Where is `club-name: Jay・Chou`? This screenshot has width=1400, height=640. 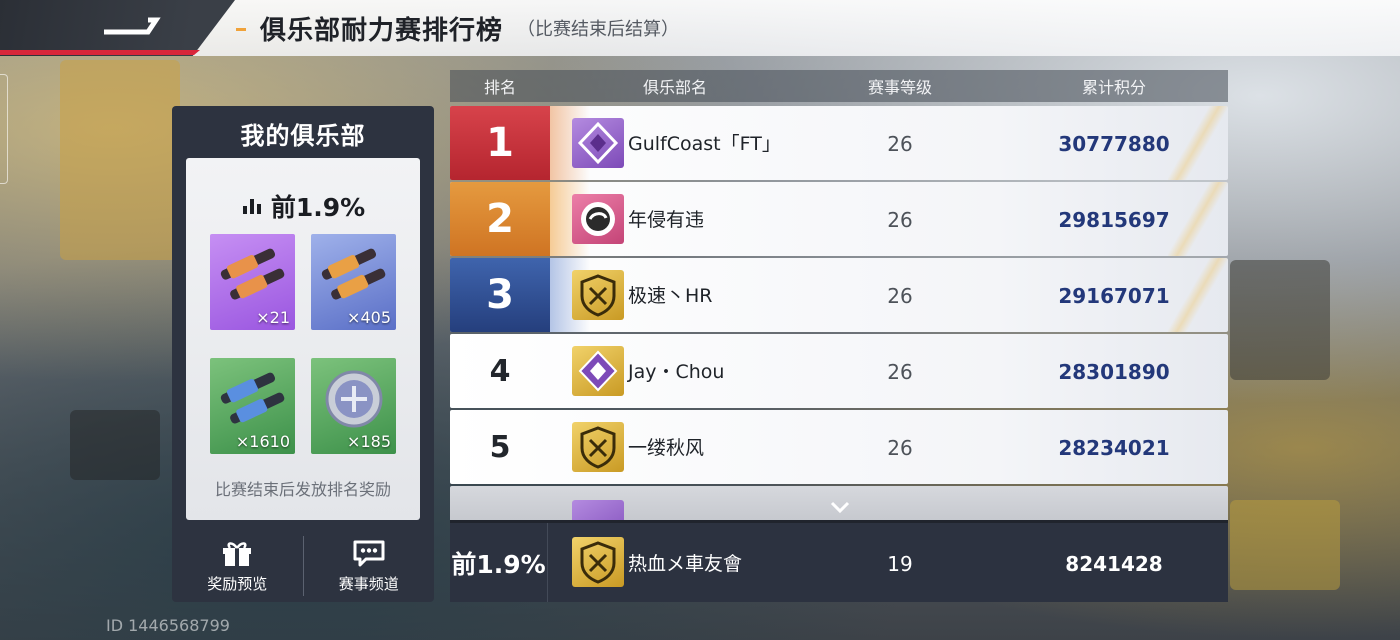
club-name: Jay・Chou is located at coordinates (676, 372).